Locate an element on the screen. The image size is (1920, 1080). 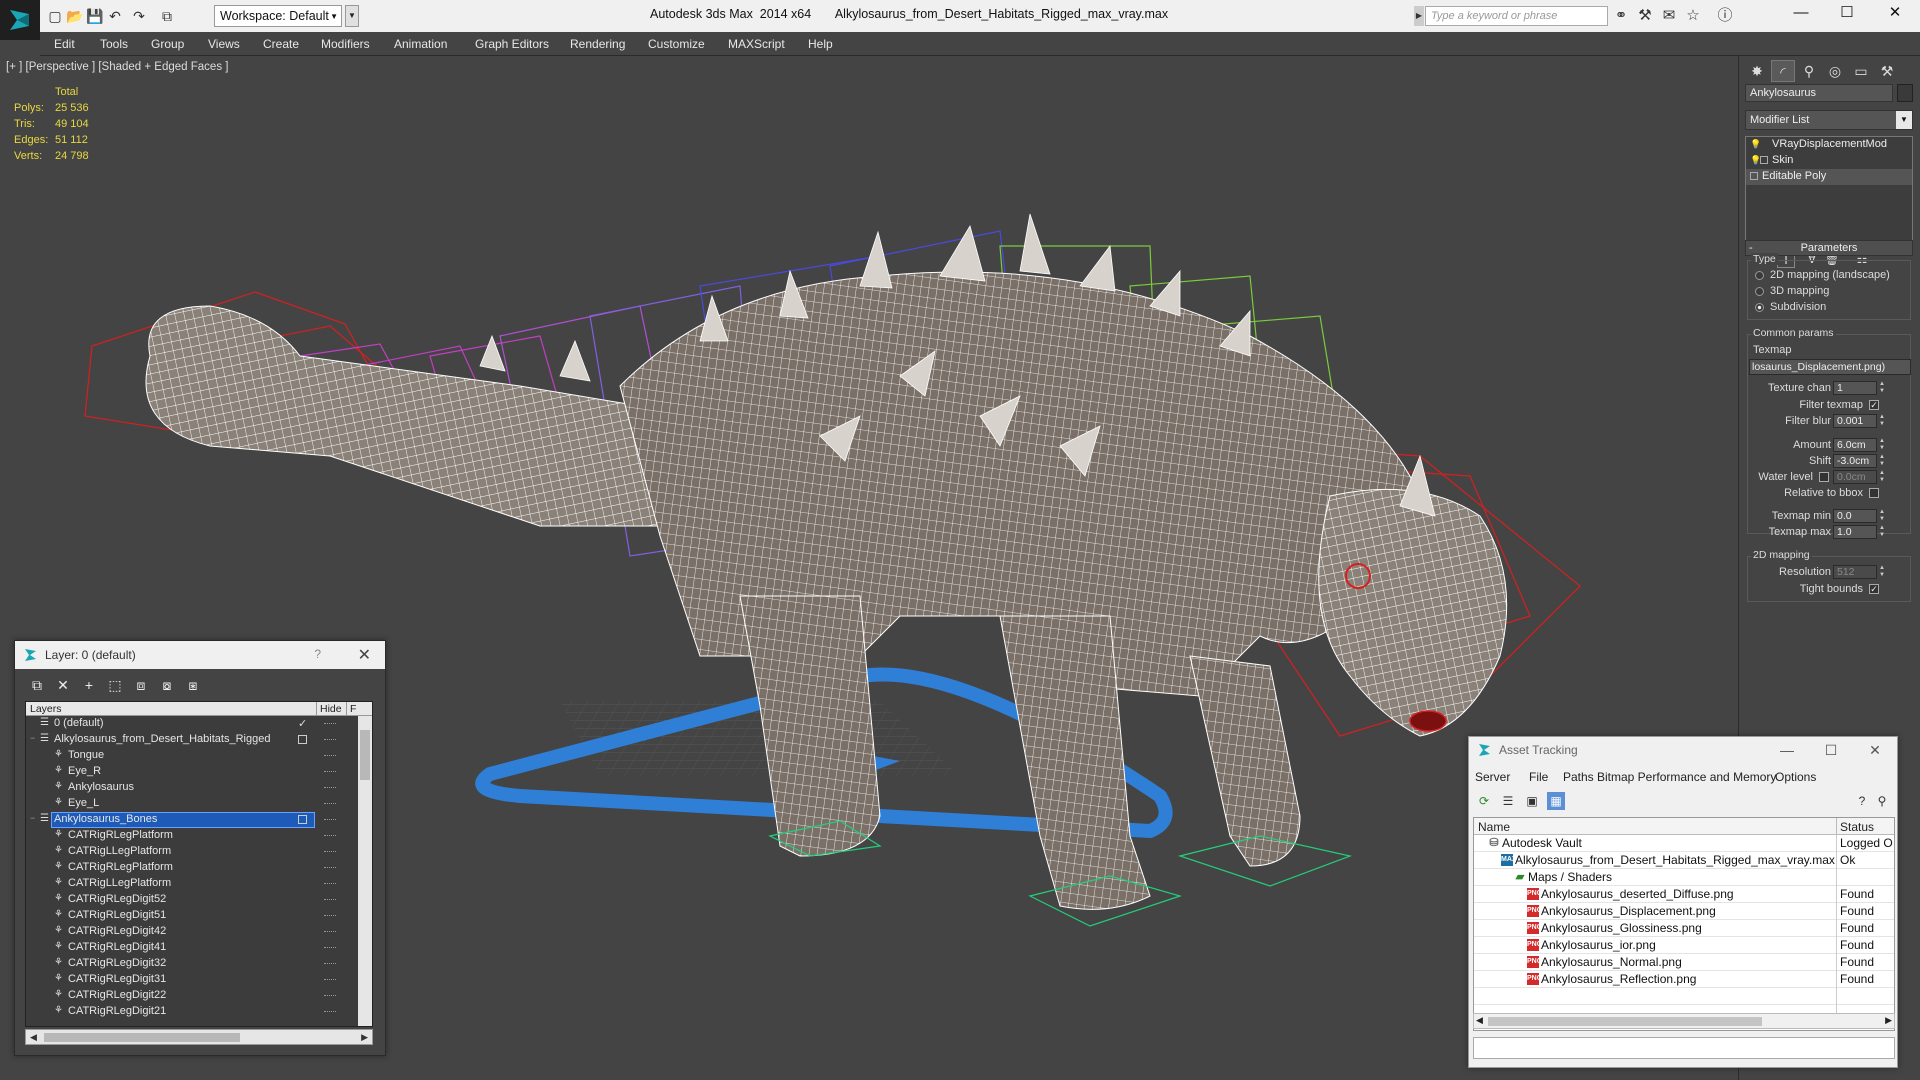
menu-graph-editors: Graph Editors is located at coordinates (512, 44).